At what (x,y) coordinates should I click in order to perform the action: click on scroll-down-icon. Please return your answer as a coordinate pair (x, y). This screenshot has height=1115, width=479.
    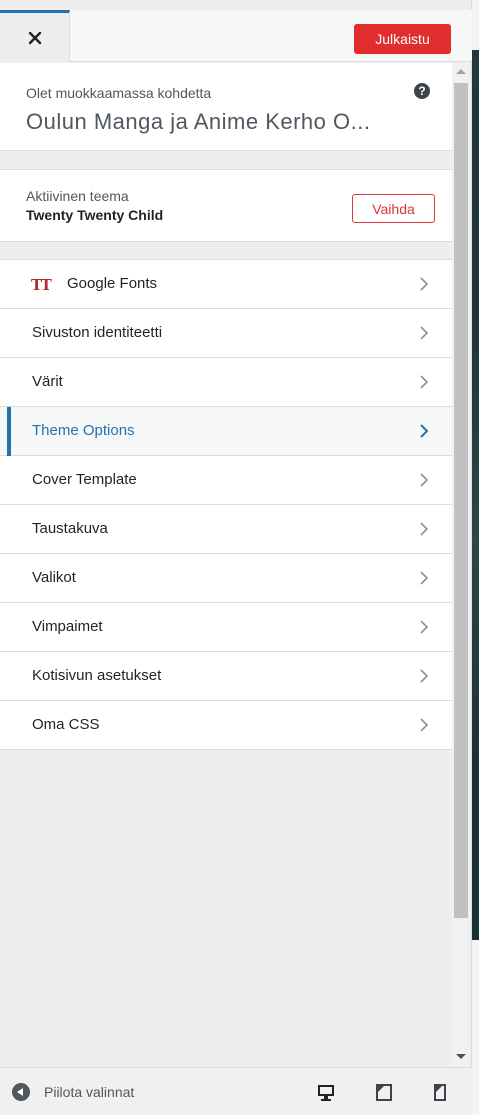
    Looking at the image, I should click on (461, 1056).